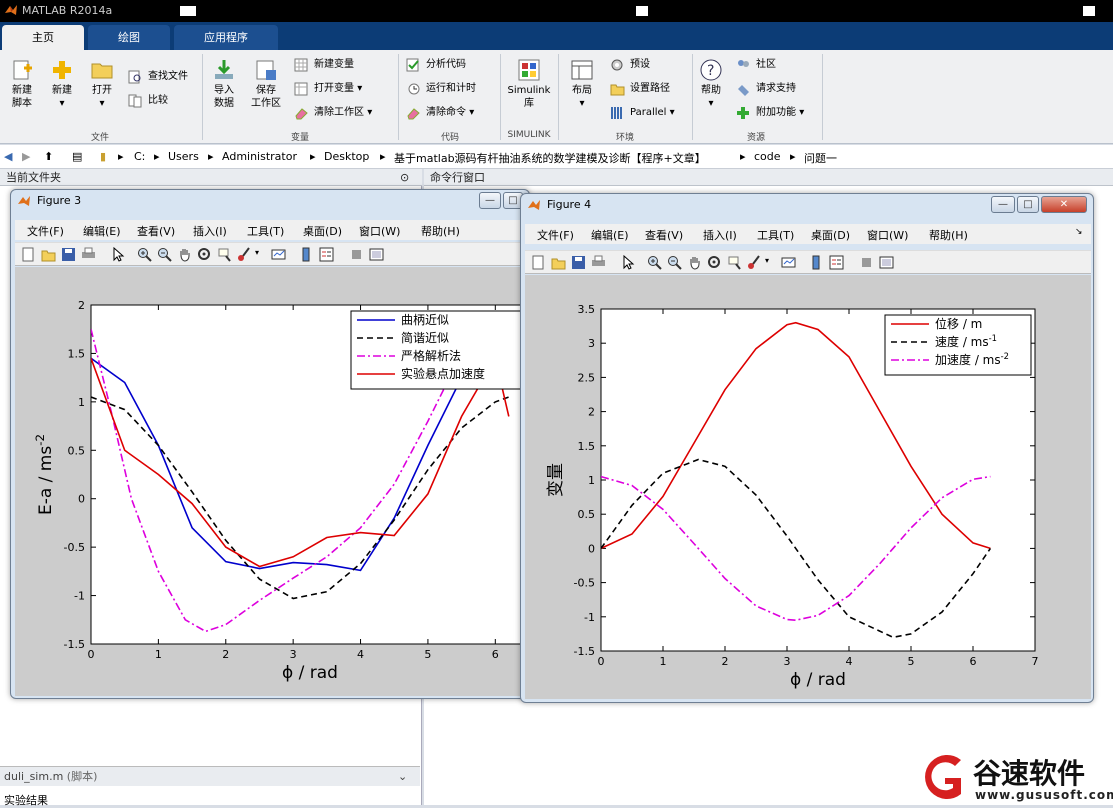  Describe the element at coordinates (226, 37) in the screenshot. I see `tab-apps: 应用程序` at that location.